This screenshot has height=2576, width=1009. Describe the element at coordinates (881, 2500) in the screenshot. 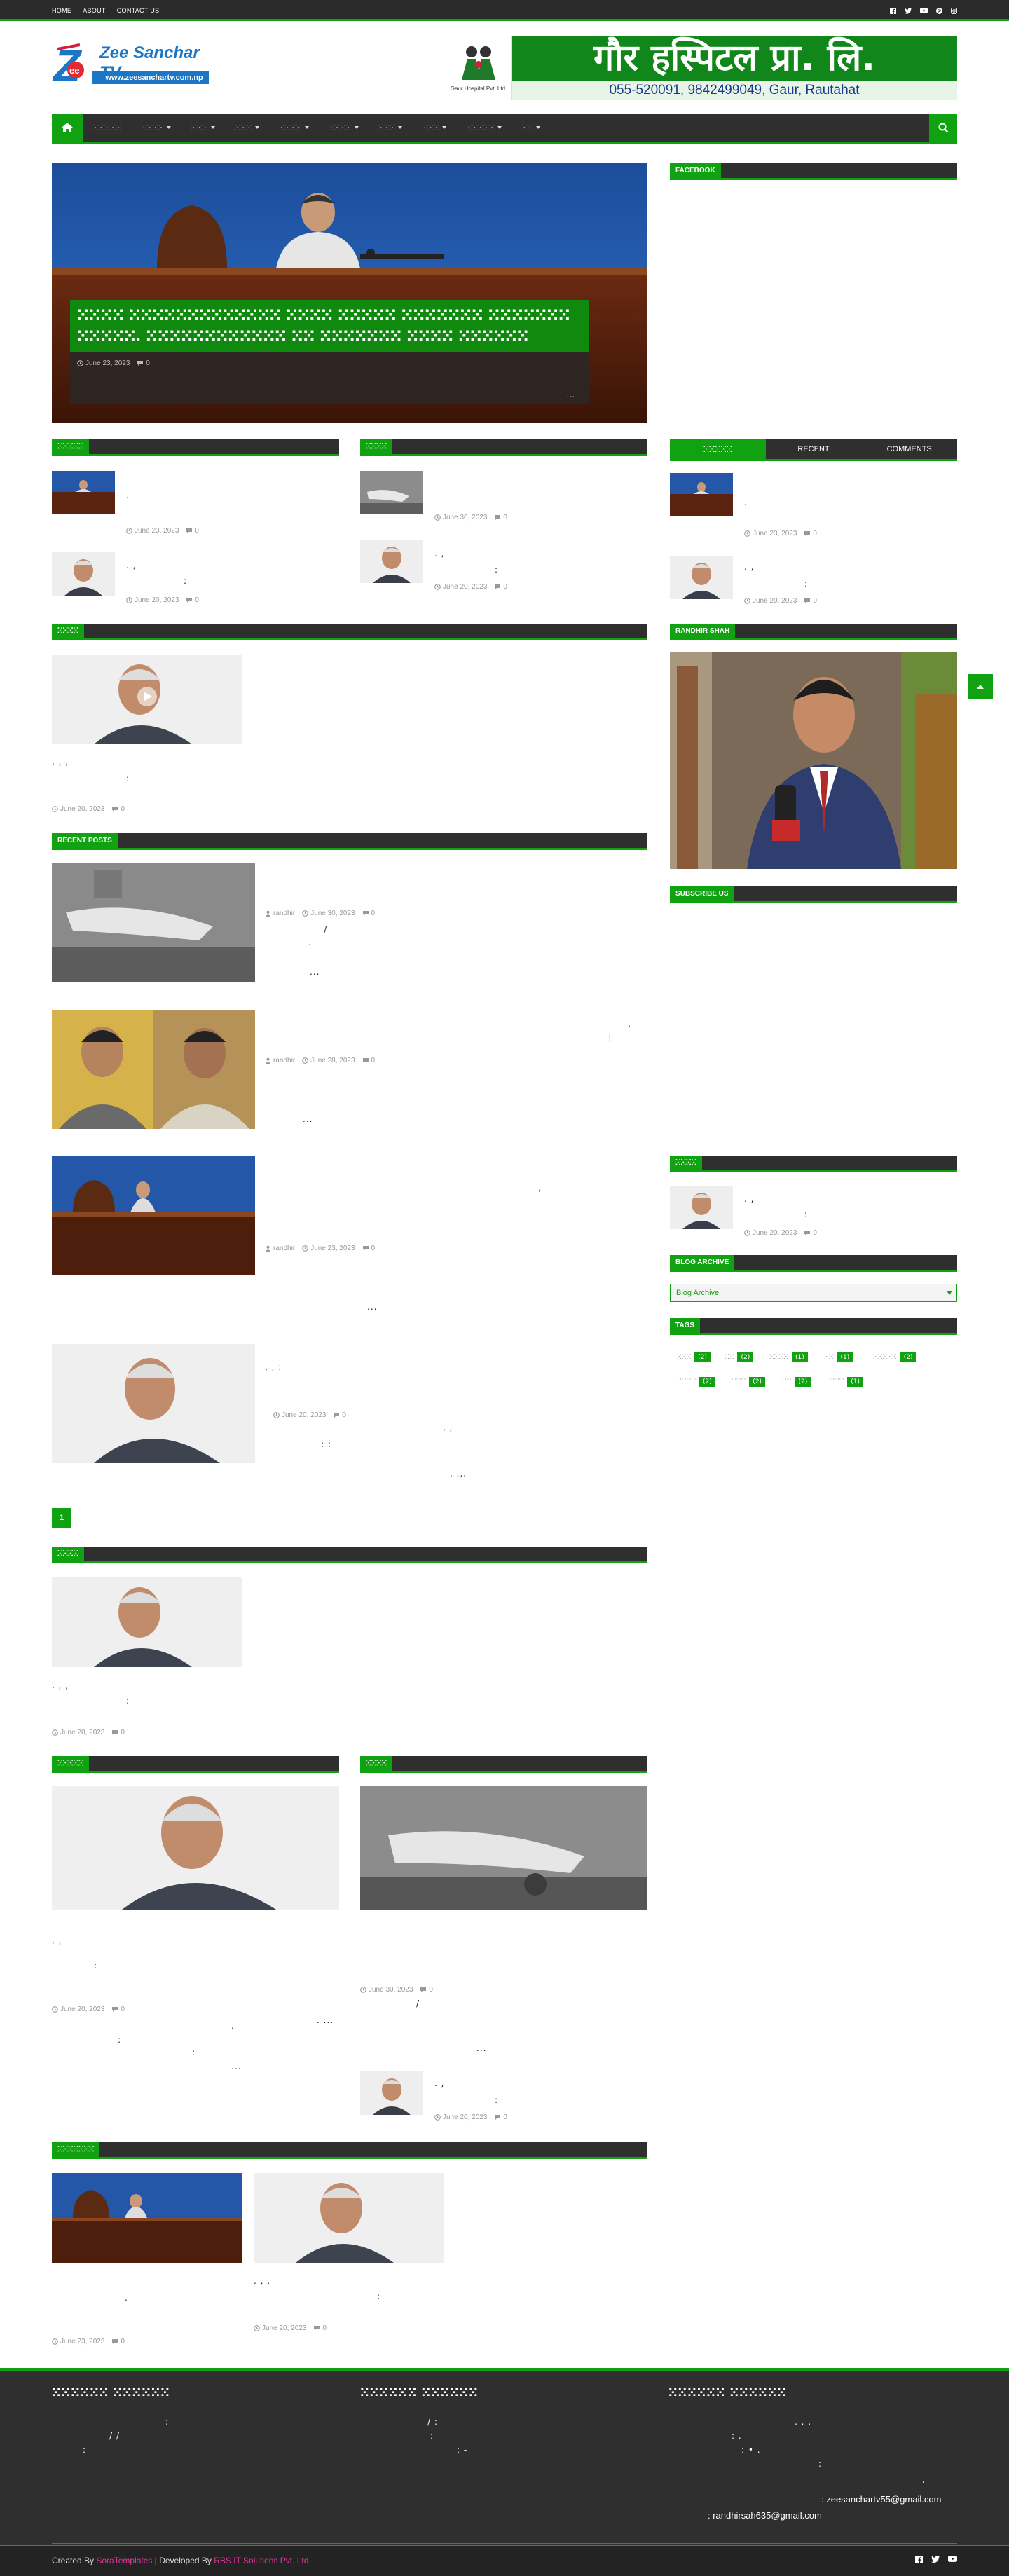

I see `footer-email-1: : zeesanchartv55@gmail.com` at that location.